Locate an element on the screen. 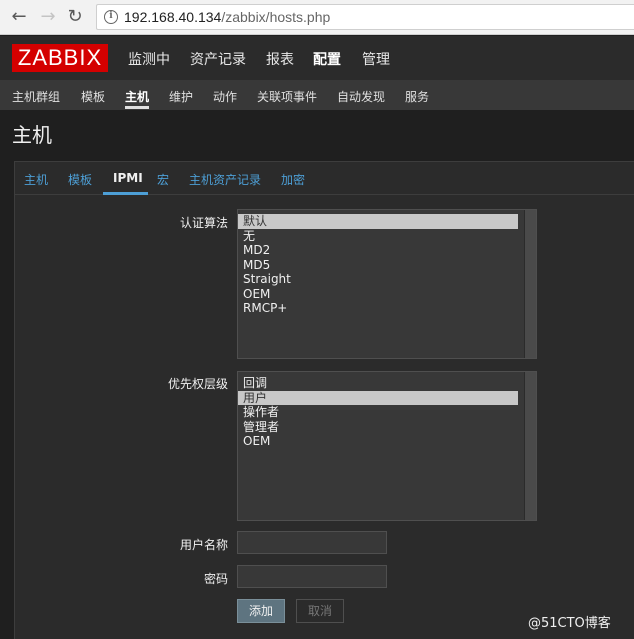  watermark: @51CTO博客 is located at coordinates (569, 623).